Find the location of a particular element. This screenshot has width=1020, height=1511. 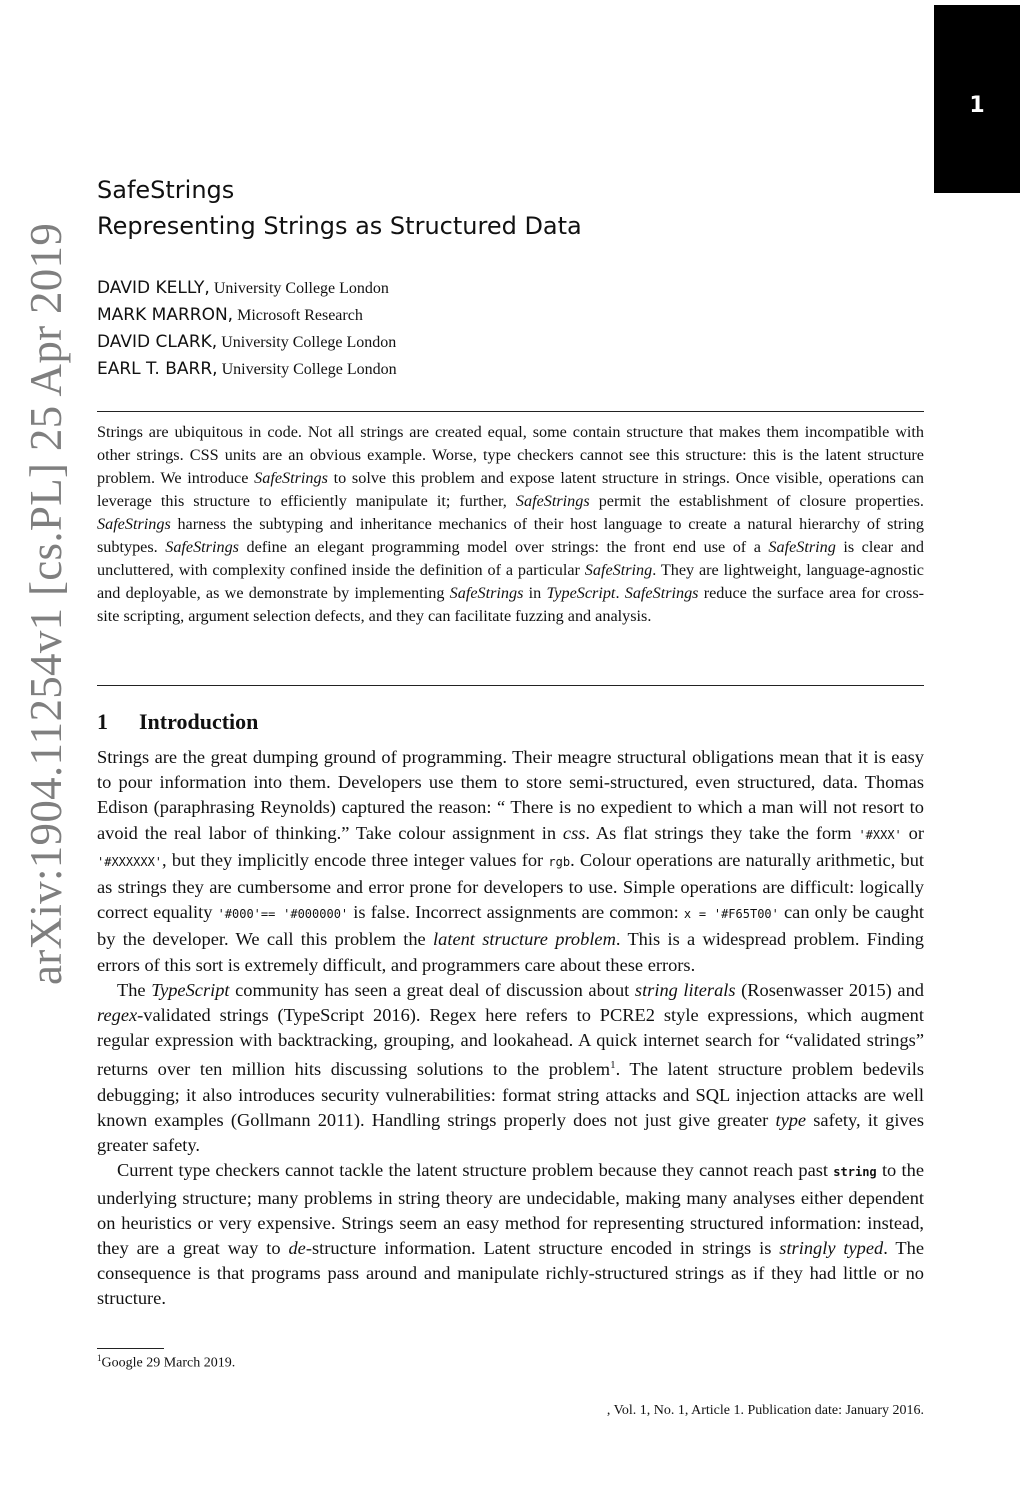

paragraph-text: . As flat strings they take the form is located at coordinates (722, 832).